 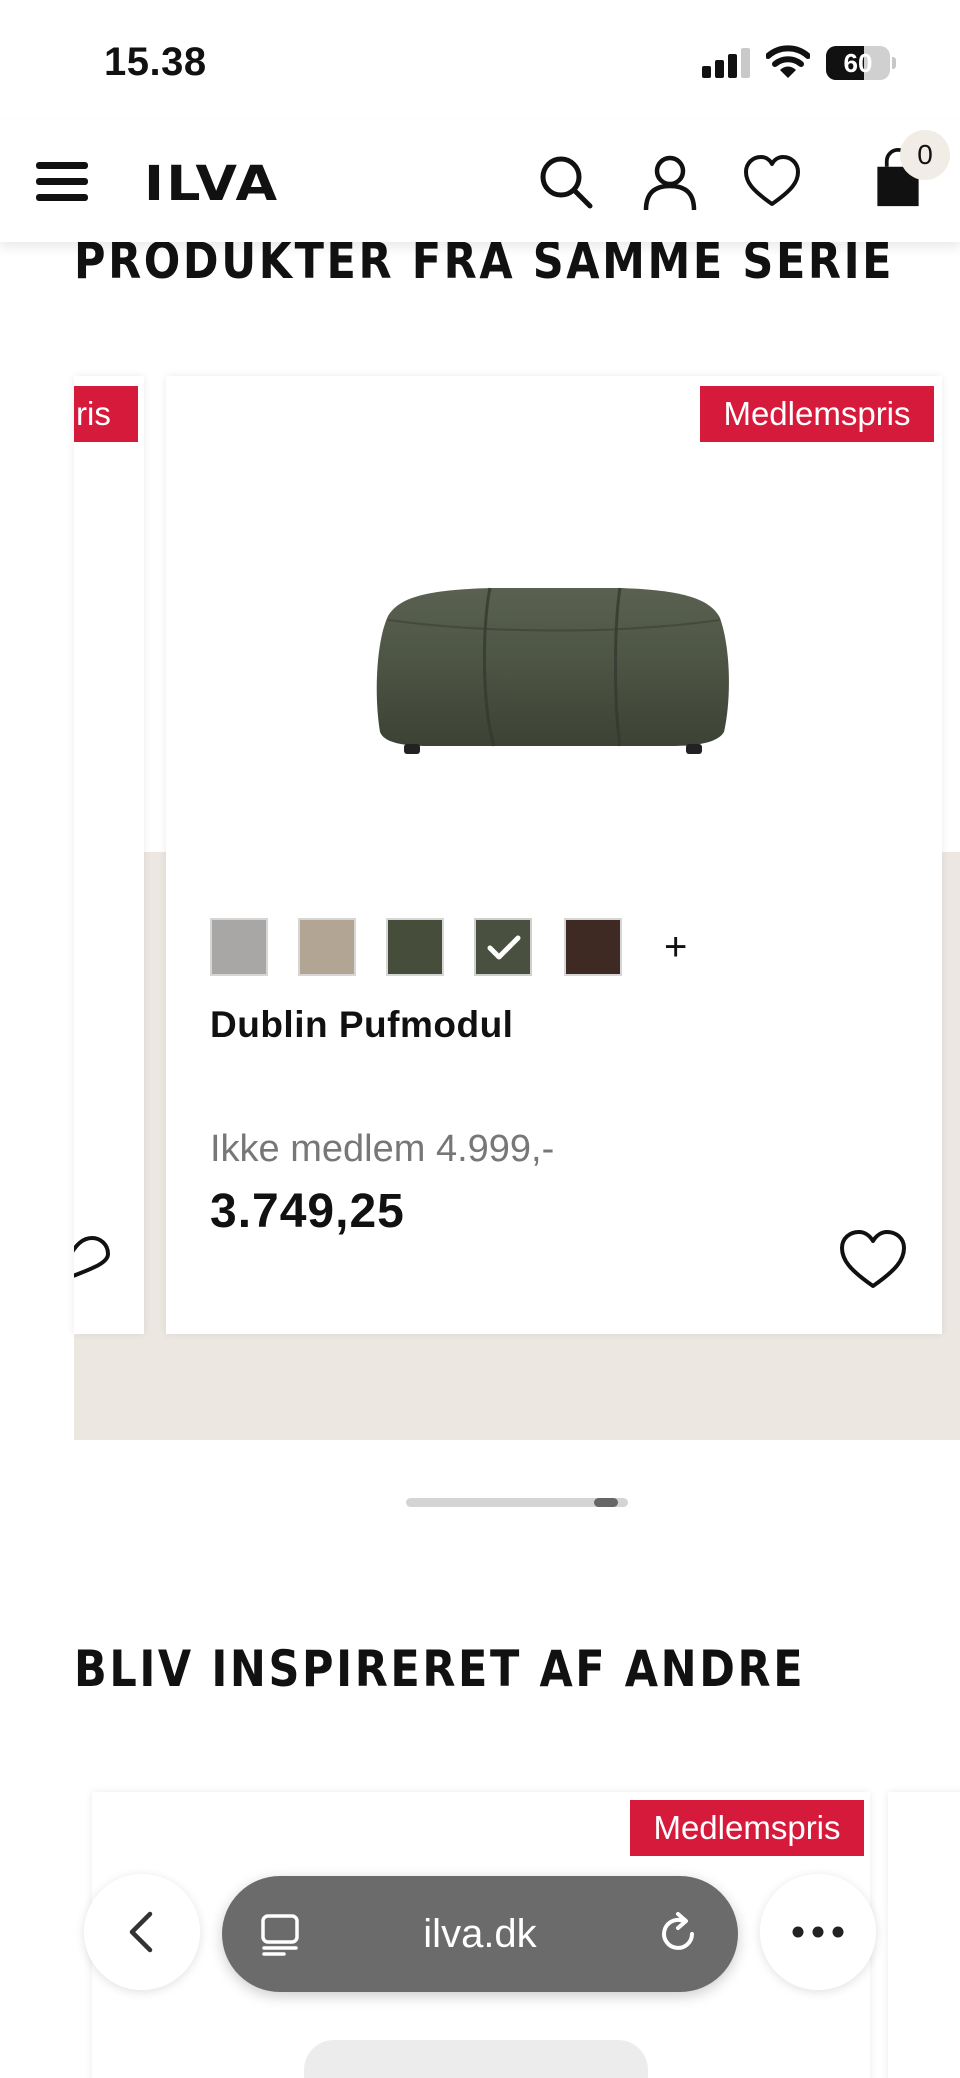 I want to click on more-icon, so click(x=818, y=1932).